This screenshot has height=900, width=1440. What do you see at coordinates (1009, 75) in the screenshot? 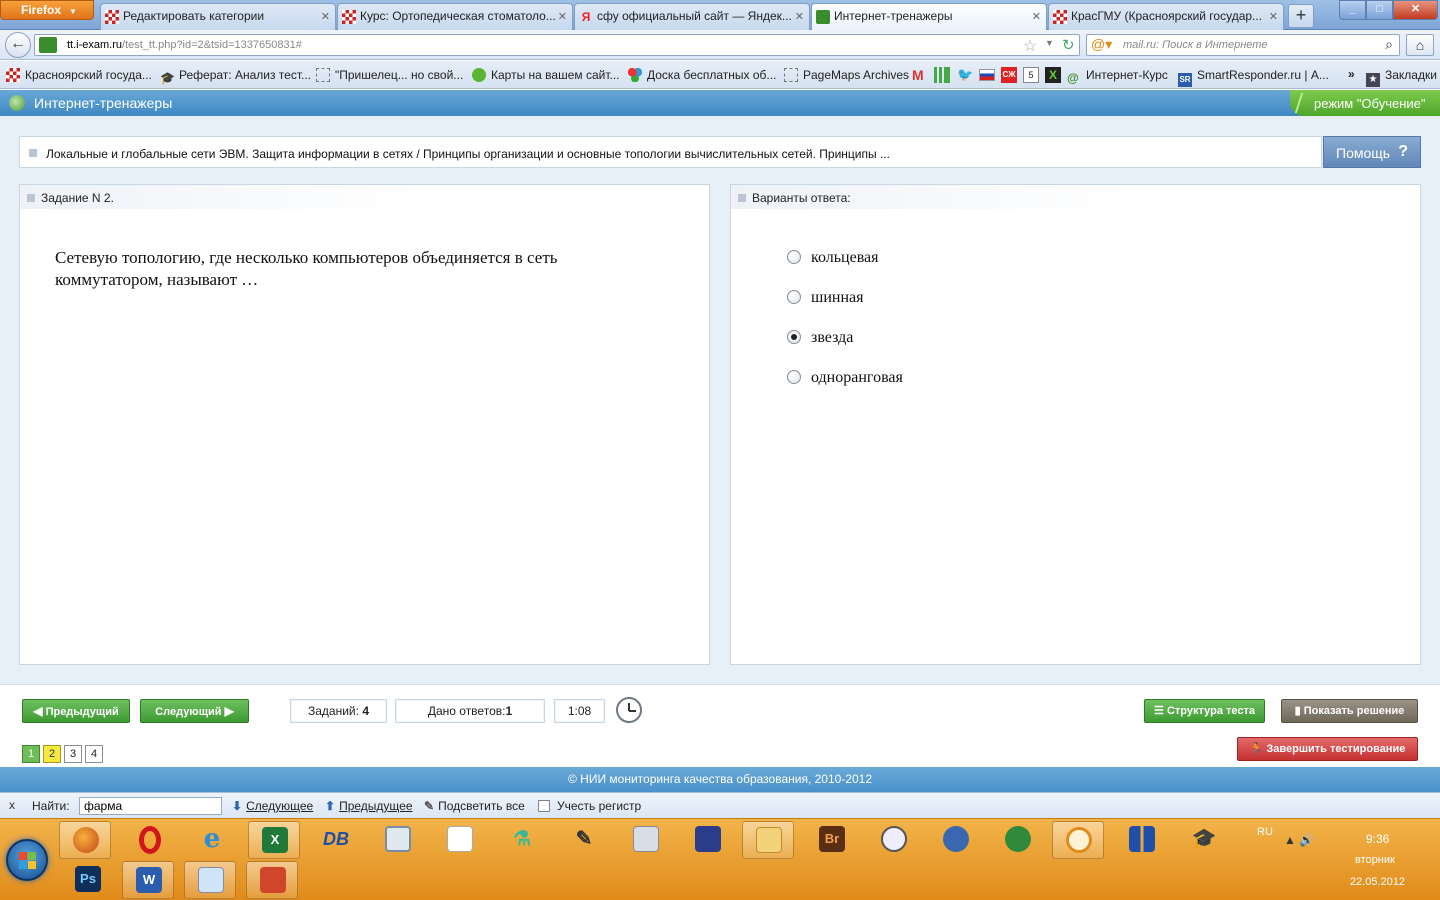
I see `news-icon: СЖ` at bounding box center [1009, 75].